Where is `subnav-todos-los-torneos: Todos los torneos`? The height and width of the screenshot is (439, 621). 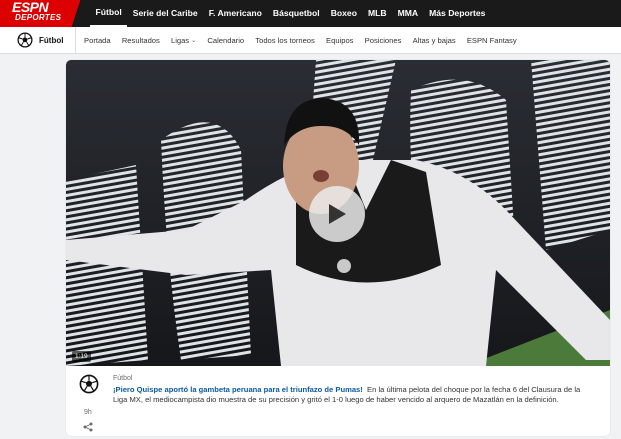 subnav-todos-los-torneos: Todos los torneos is located at coordinates (285, 40).